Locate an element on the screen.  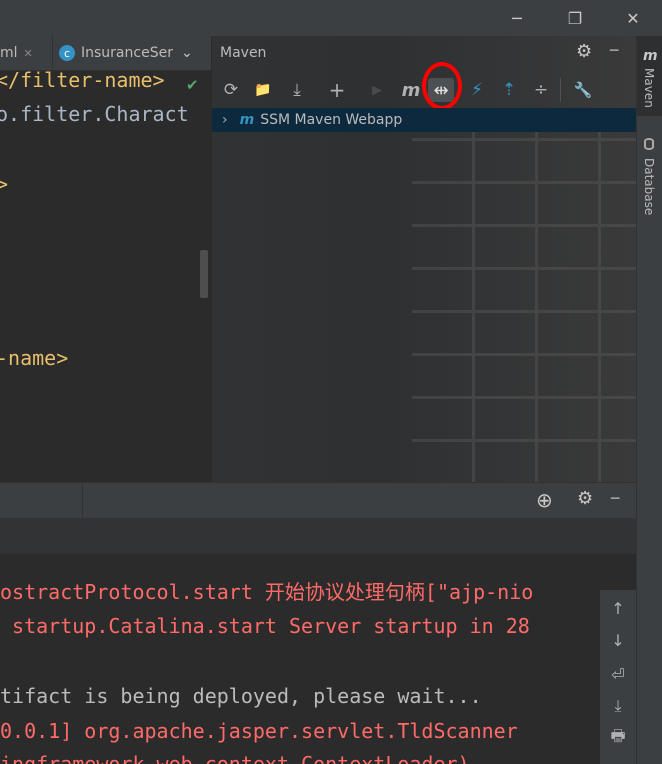
code-line: o.filter.Charact is located at coordinates (94, 114).